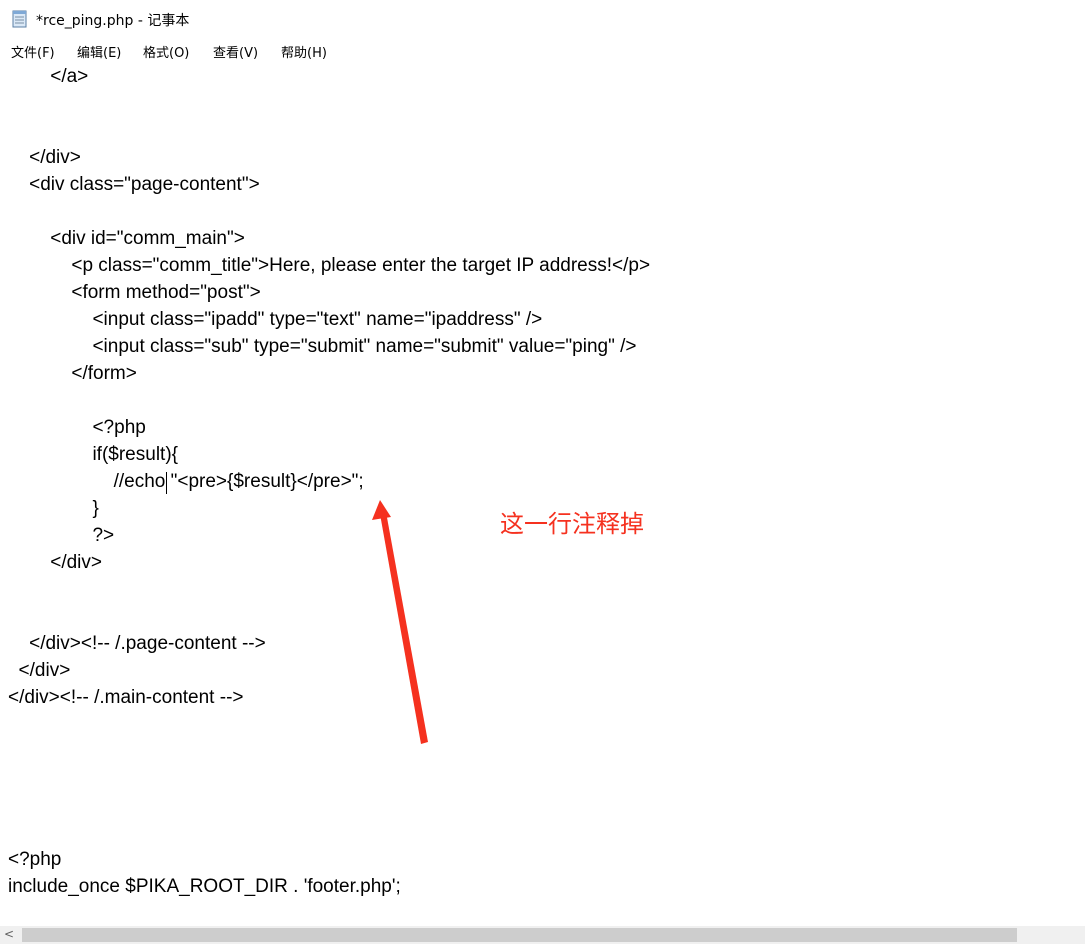 The height and width of the screenshot is (944, 1085). What do you see at coordinates (572, 524) in the screenshot?
I see `annotation-text: 这一行注释掉` at bounding box center [572, 524].